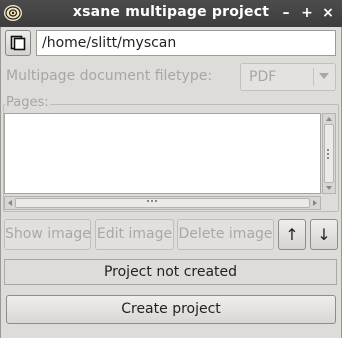 Image resolution: width=342 pixels, height=338 pixels. What do you see at coordinates (170, 272) in the screenshot?
I see `project-status: Project not created` at bounding box center [170, 272].